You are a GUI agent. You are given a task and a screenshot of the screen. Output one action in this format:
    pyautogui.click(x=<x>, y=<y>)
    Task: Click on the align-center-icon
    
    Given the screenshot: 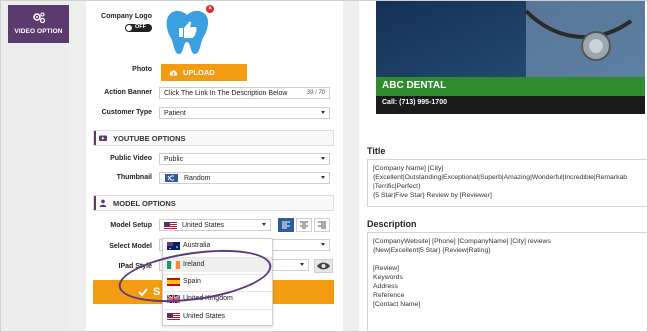 What is the action you would take?
    pyautogui.click(x=304, y=225)
    